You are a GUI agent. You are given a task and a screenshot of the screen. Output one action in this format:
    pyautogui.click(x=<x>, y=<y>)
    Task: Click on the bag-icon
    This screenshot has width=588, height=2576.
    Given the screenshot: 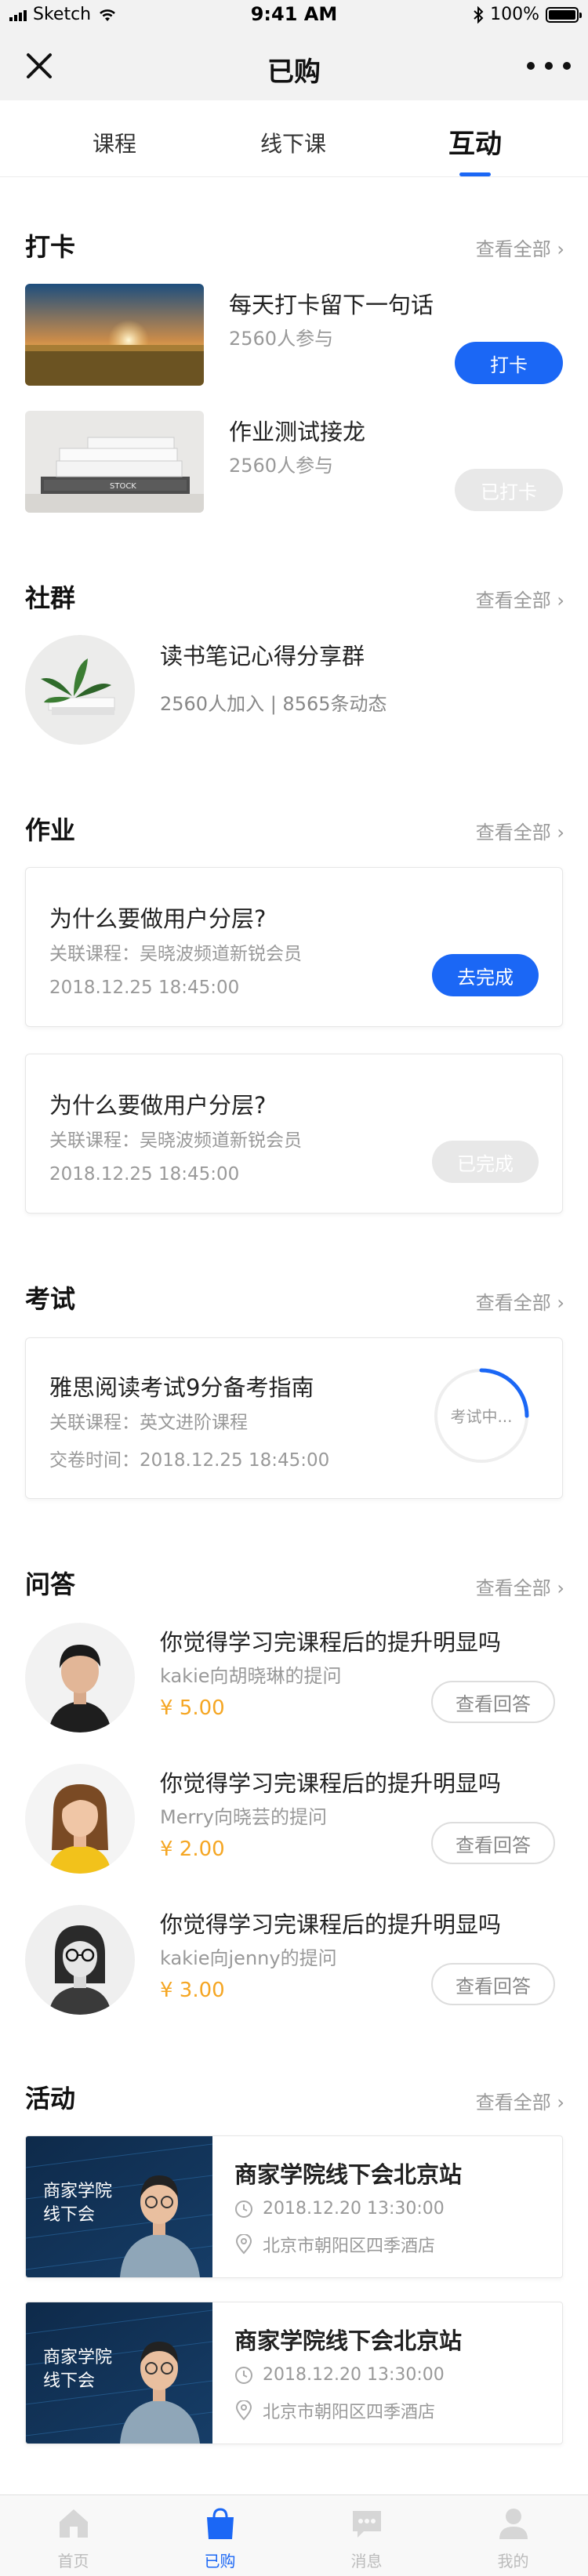 What is the action you would take?
    pyautogui.click(x=220, y=2524)
    